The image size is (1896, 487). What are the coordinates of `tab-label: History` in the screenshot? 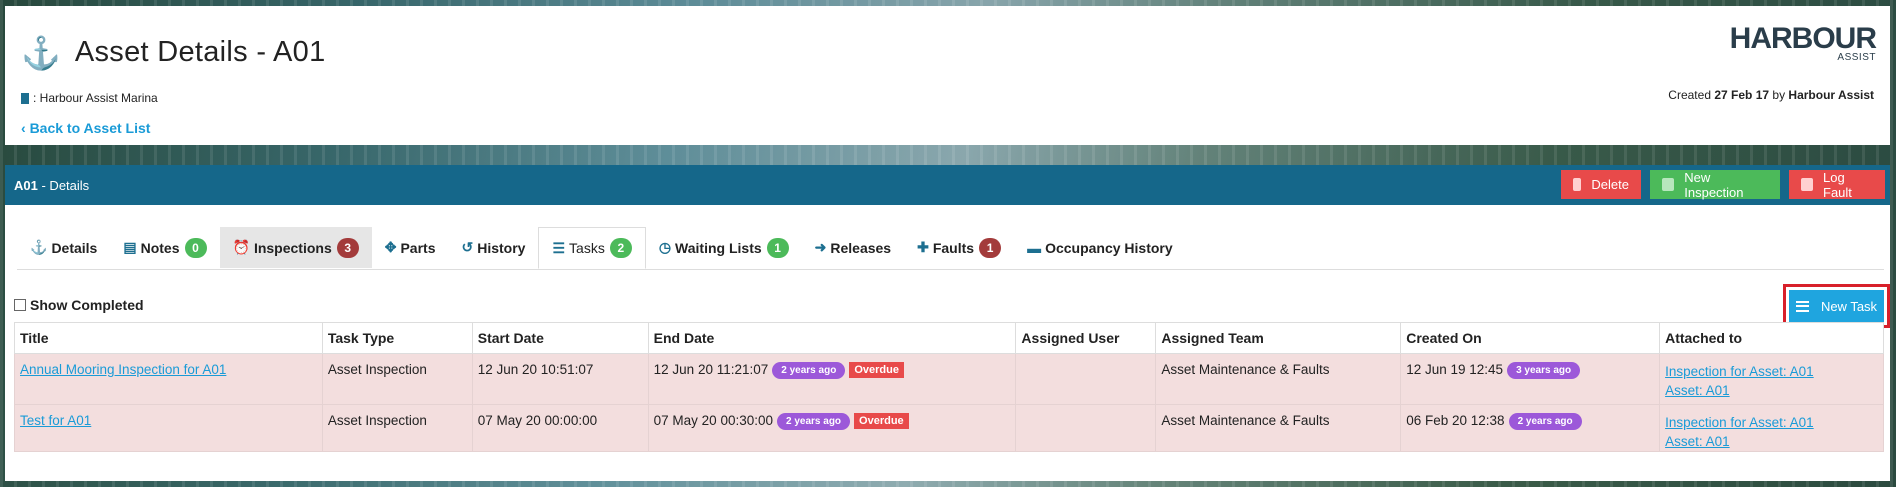 It's located at (501, 247).